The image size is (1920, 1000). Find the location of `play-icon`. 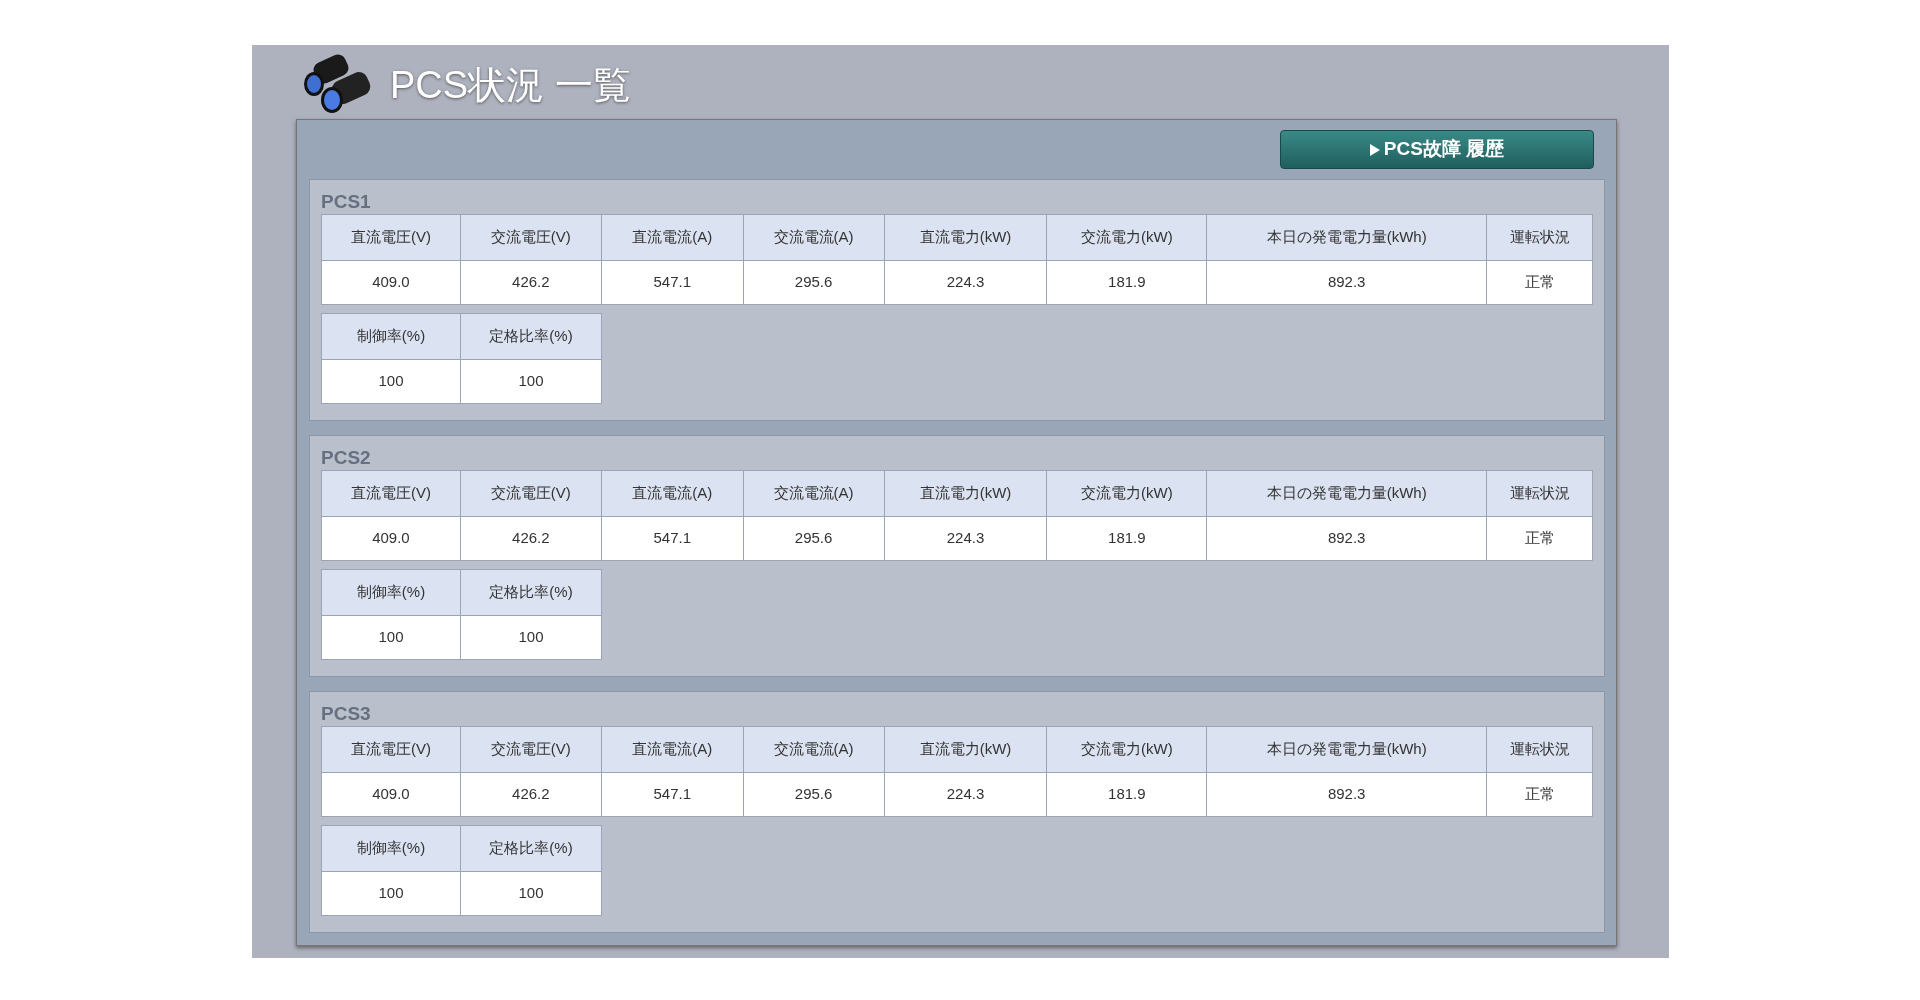

play-icon is located at coordinates (1374, 149).